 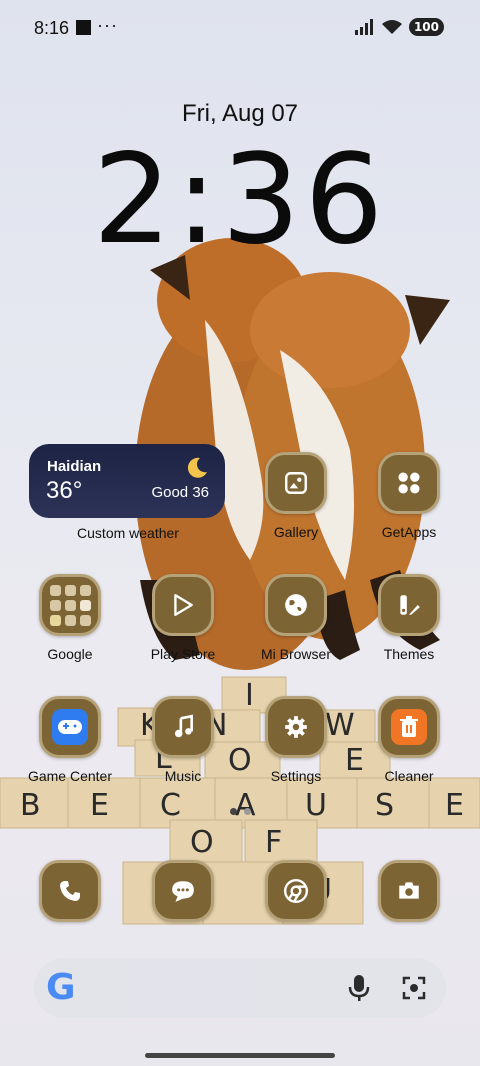 I want to click on weather-label: Custom weather, so click(x=128, y=533).